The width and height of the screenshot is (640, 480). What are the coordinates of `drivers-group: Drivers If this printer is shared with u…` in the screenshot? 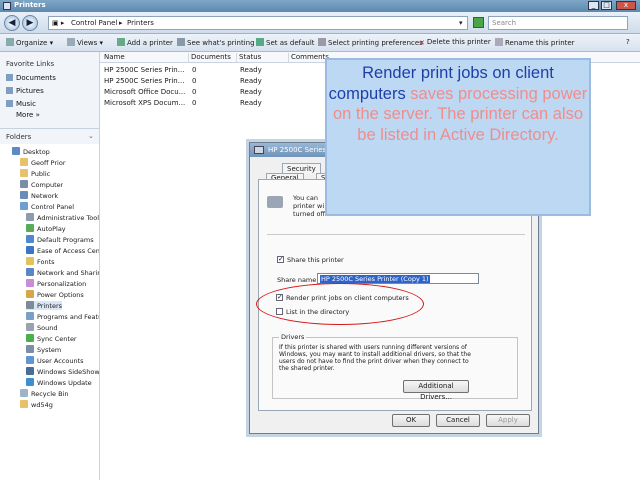 It's located at (395, 367).